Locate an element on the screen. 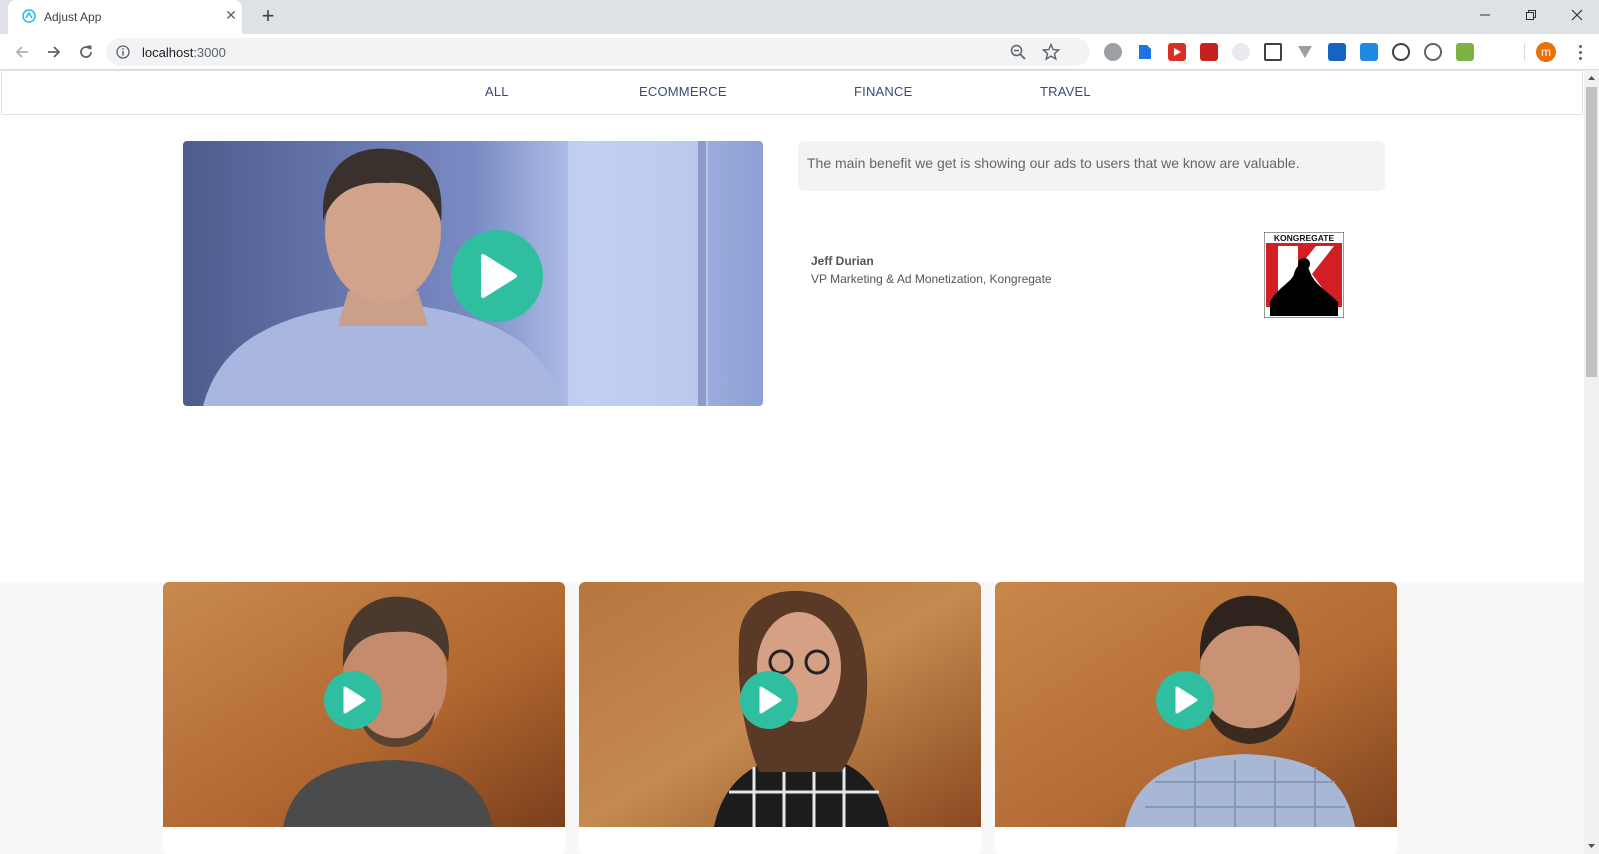 This screenshot has width=1599, height=854. tab-title: Adjust App is located at coordinates (73, 17).